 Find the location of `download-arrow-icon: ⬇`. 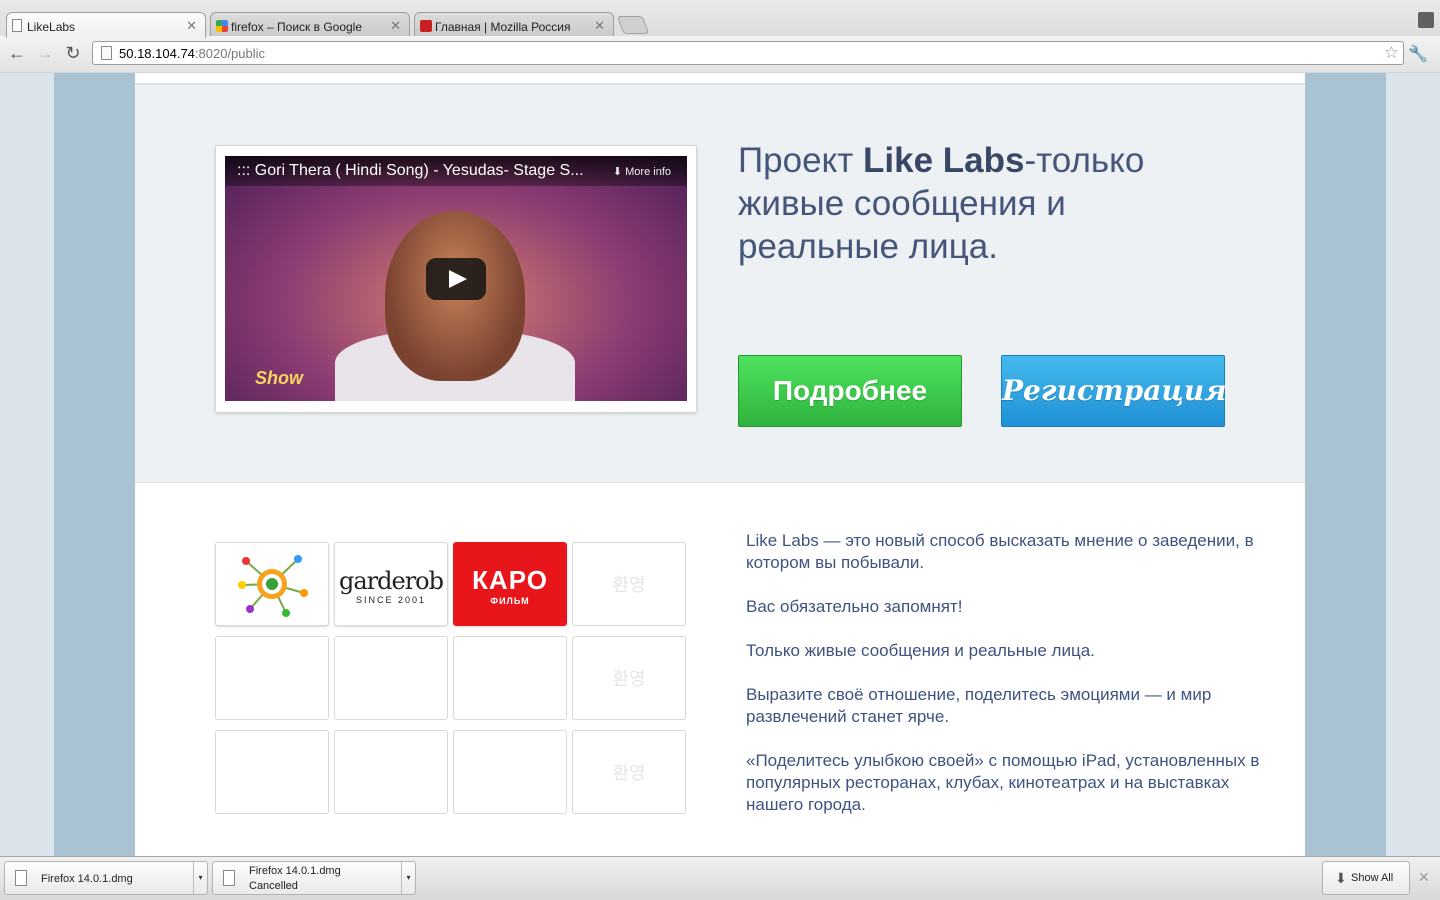

download-arrow-icon: ⬇ is located at coordinates (1341, 878).